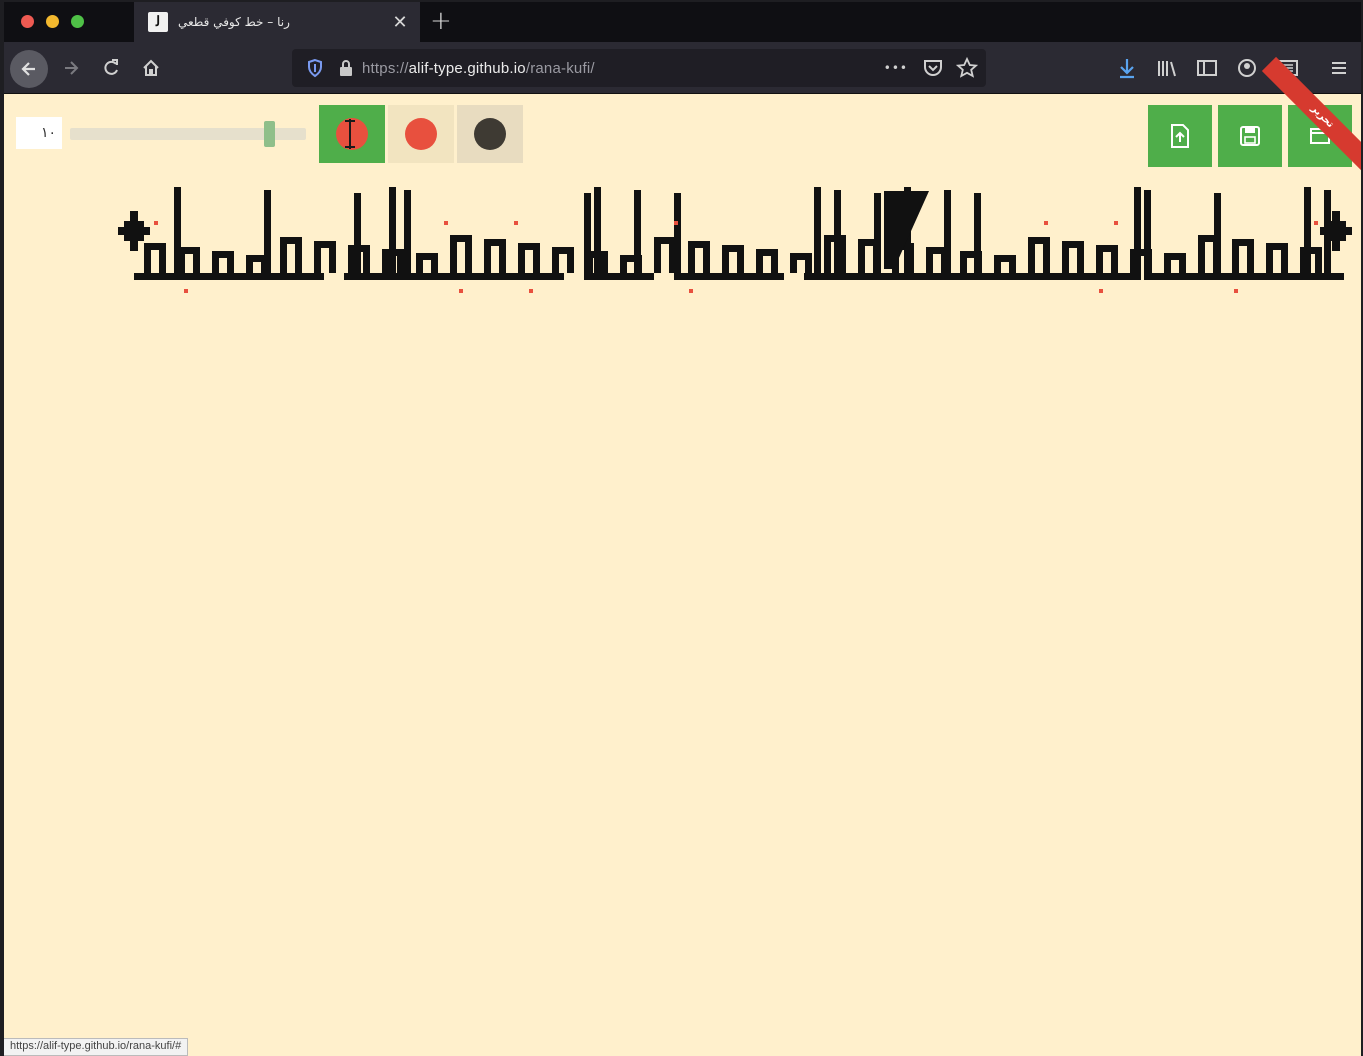  I want to click on account-button, so click(1247, 68).